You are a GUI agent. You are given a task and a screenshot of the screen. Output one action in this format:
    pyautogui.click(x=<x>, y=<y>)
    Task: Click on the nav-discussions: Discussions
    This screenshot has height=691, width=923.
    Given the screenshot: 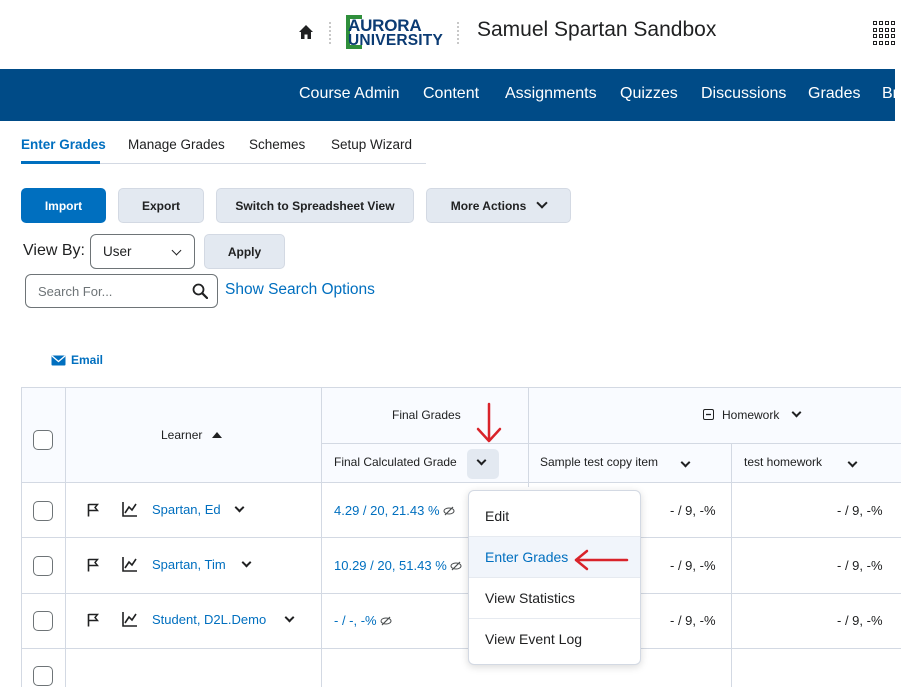 What is the action you would take?
    pyautogui.click(x=743, y=94)
    